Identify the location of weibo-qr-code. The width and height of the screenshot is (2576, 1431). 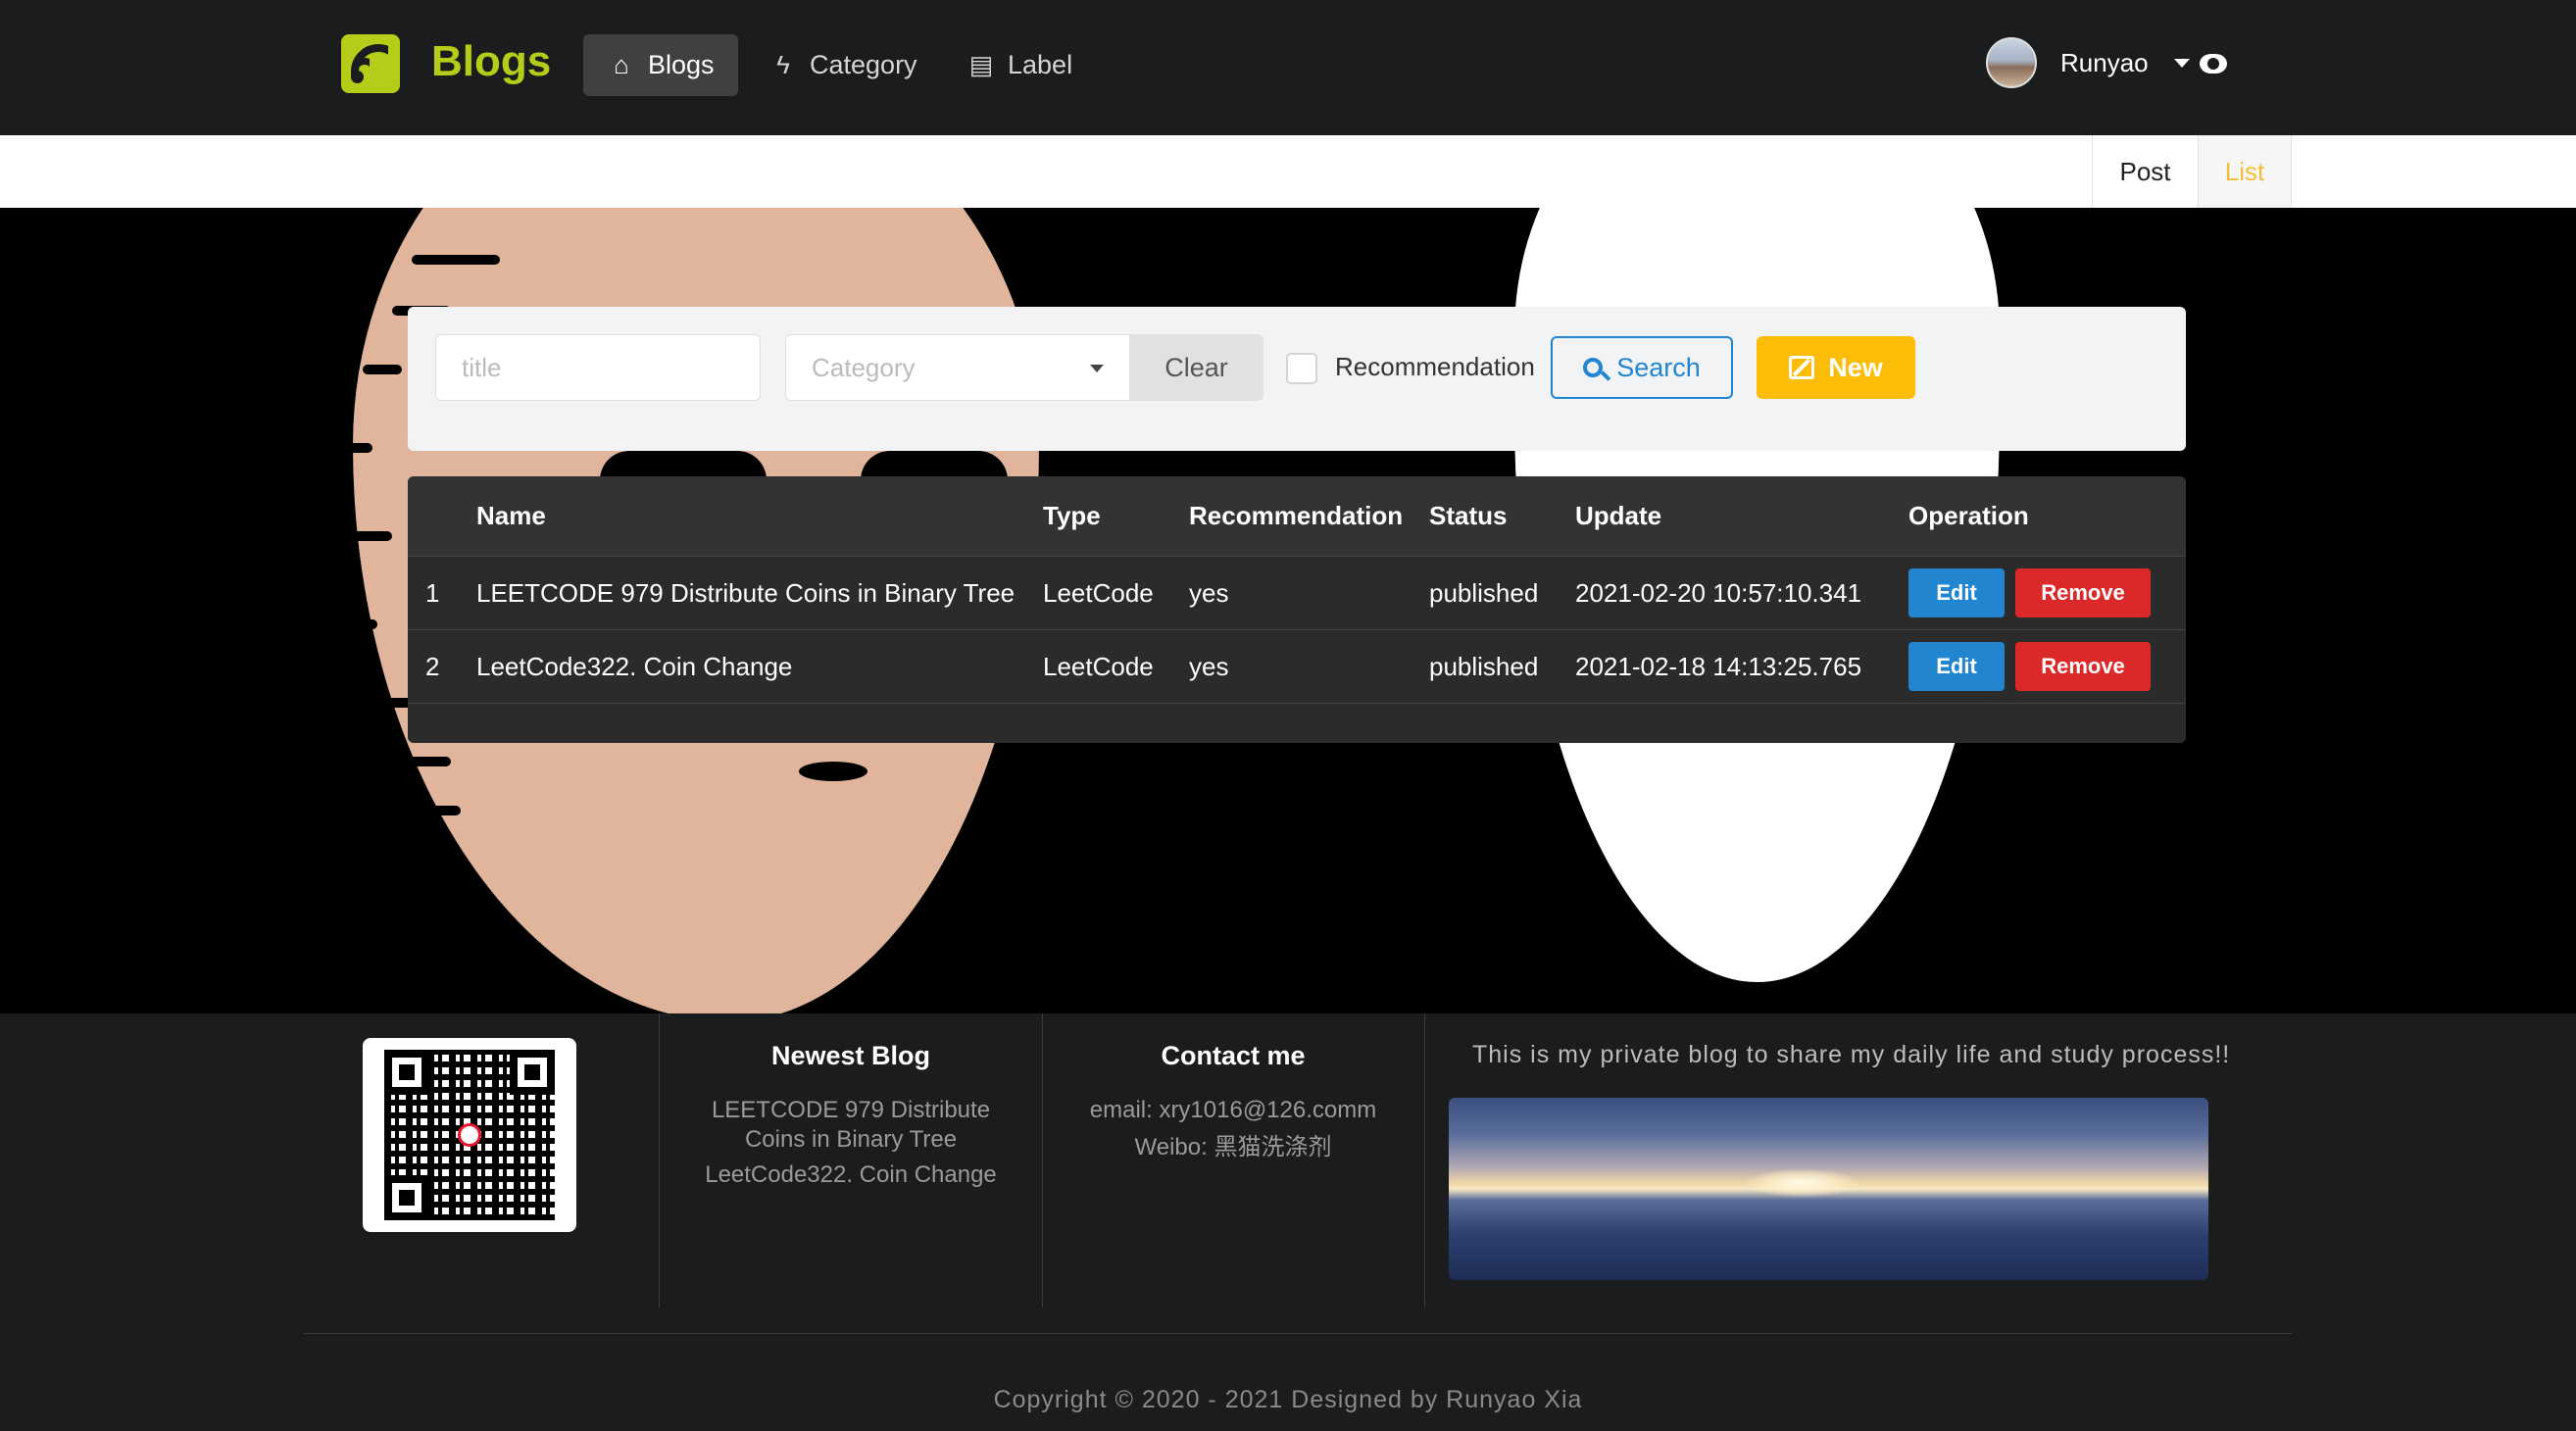
(469, 1135).